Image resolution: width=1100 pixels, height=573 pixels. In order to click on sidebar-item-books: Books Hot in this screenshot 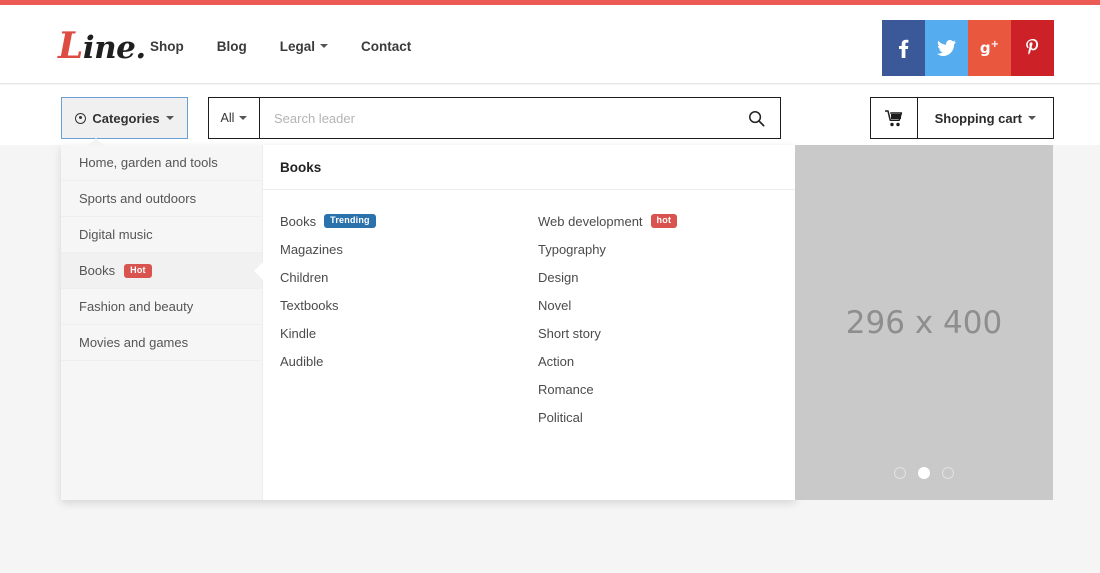, I will do `click(162, 271)`.